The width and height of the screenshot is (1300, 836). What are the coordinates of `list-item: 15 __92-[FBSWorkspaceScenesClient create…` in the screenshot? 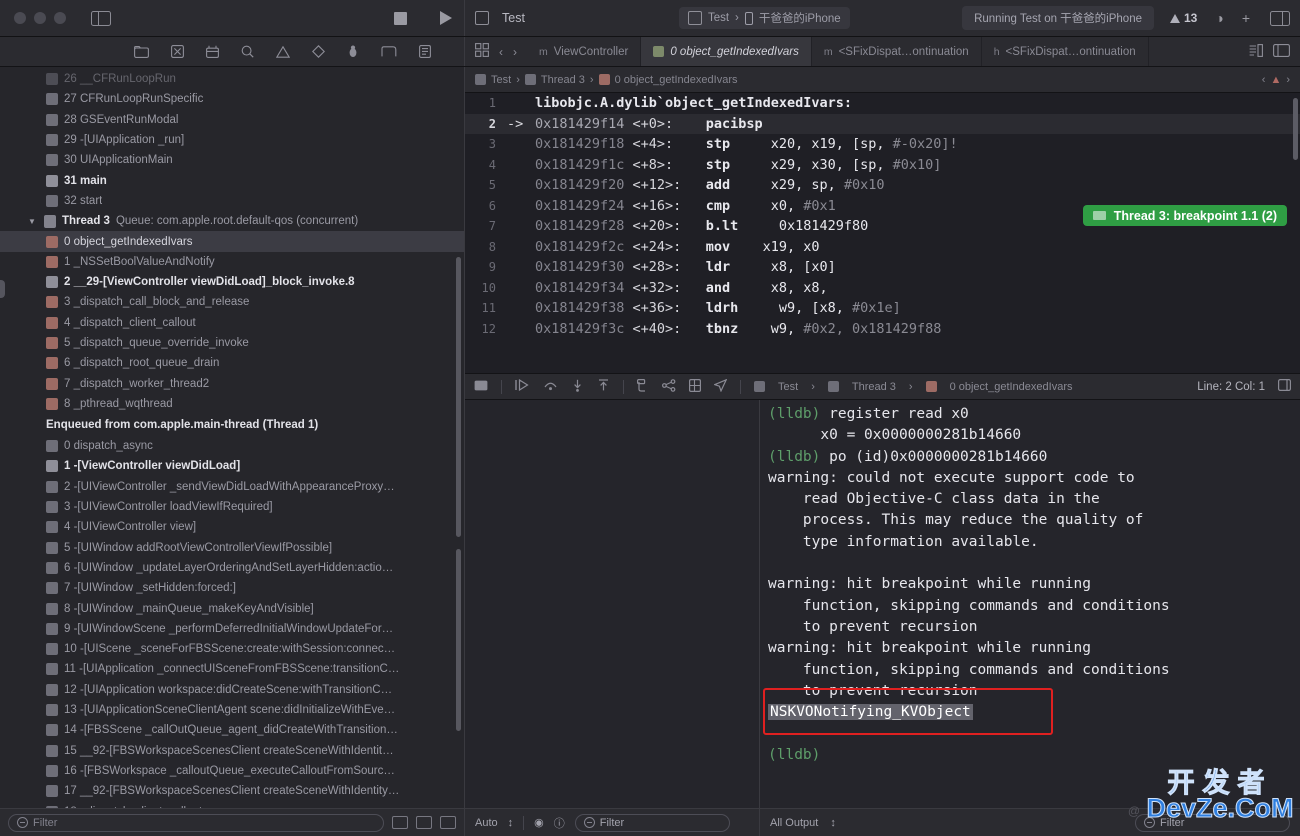 It's located at (232, 751).